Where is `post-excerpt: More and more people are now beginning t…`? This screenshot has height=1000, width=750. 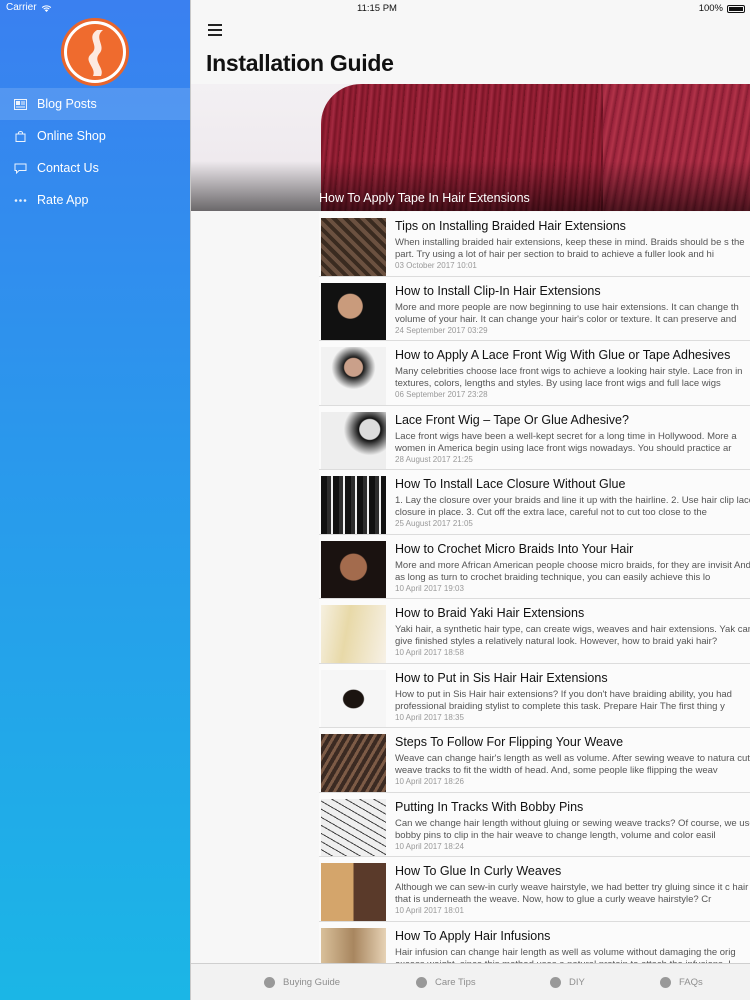 post-excerpt: More and more people are now beginning t… is located at coordinates (567, 313).